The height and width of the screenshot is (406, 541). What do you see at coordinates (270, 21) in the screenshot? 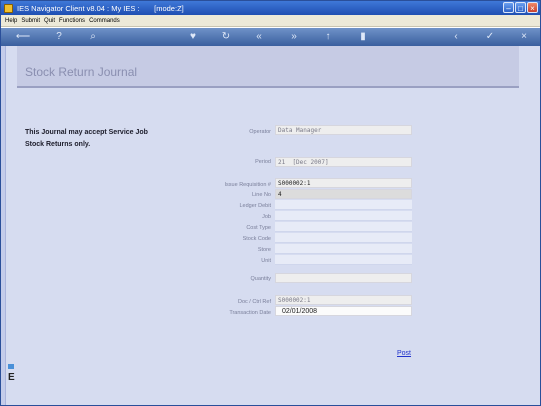
I see `menu-bar: Help Submit Quit Functions Commands` at bounding box center [270, 21].